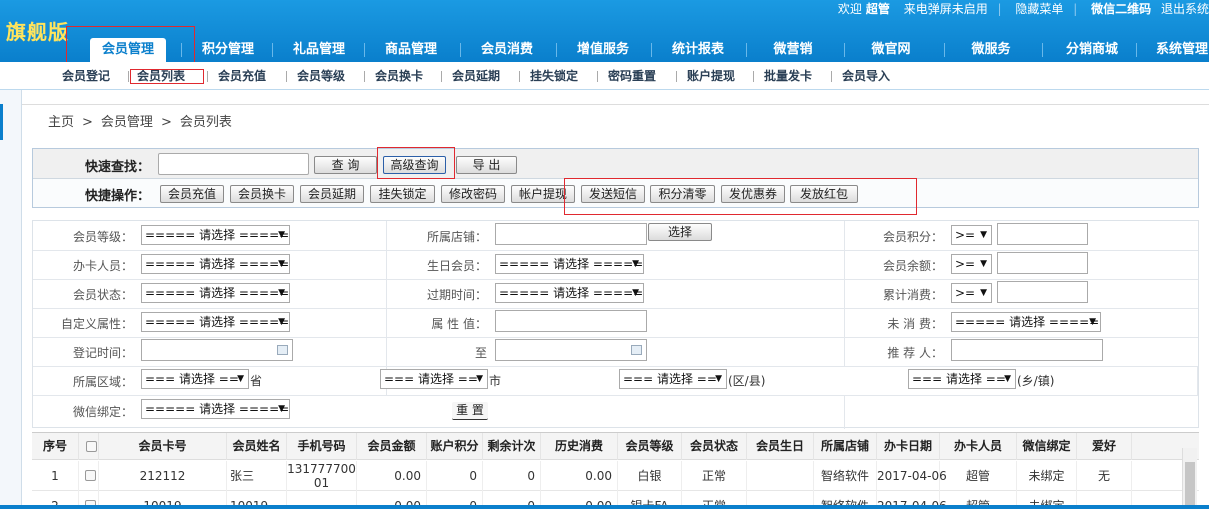  What do you see at coordinates (1042, 234) in the screenshot?
I see `points-input` at bounding box center [1042, 234].